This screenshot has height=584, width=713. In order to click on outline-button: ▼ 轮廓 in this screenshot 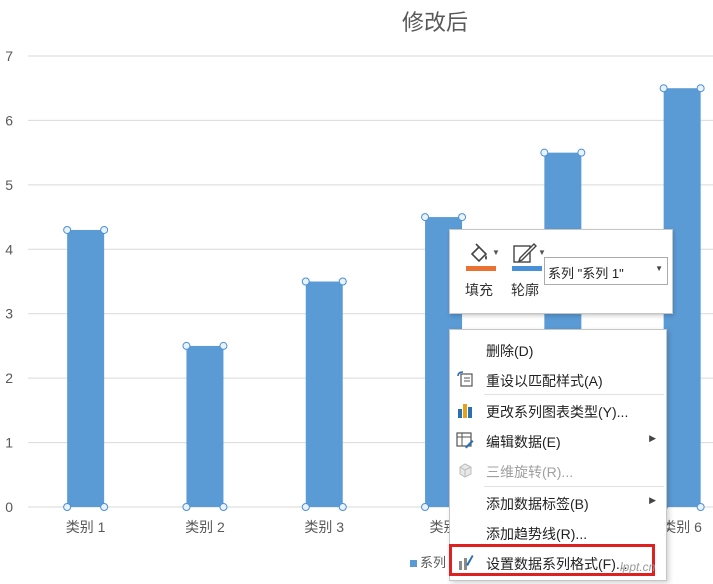, I will do `click(525, 271)`.